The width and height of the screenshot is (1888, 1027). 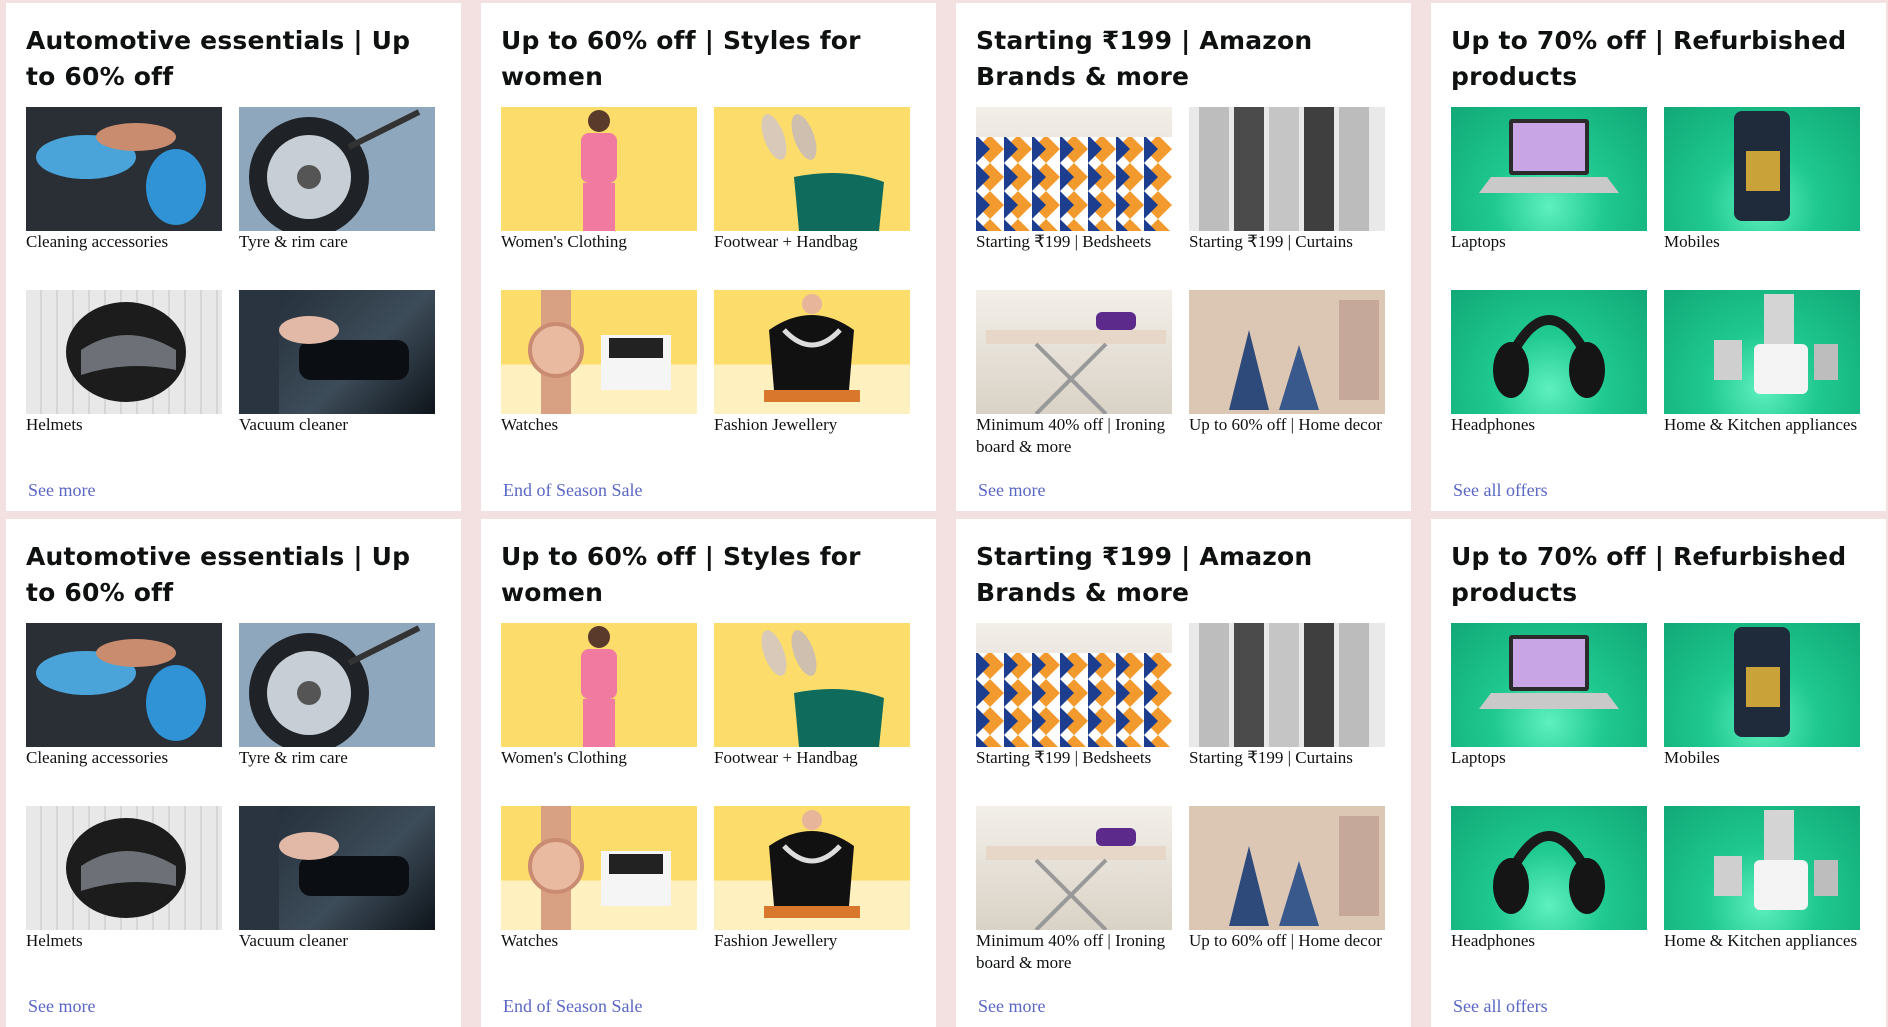 I want to click on tile-label: Headphones, so click(x=1493, y=940).